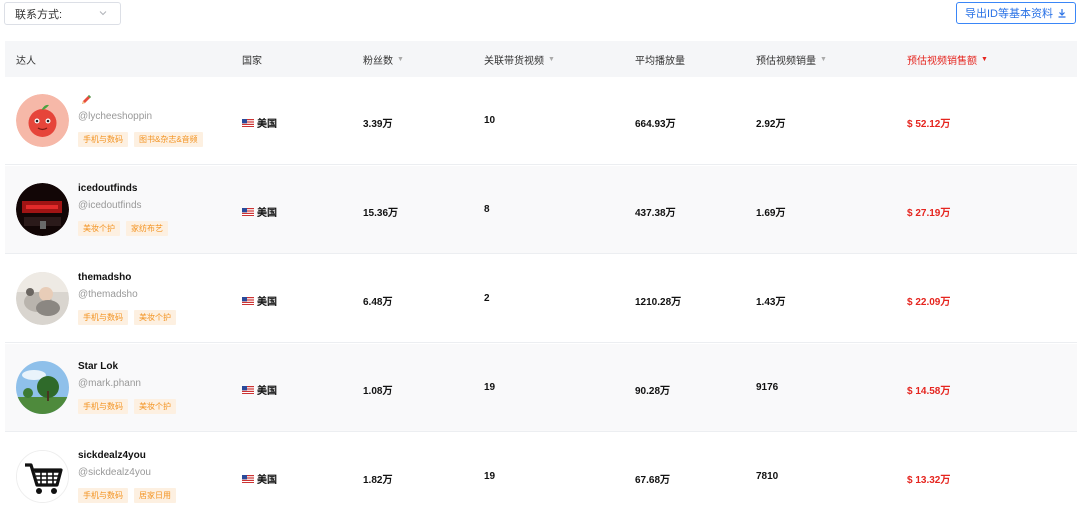 This screenshot has height=520, width=1080. What do you see at coordinates (653, 391) in the screenshot?
I see `avg-views-cell: 90.28万` at bounding box center [653, 391].